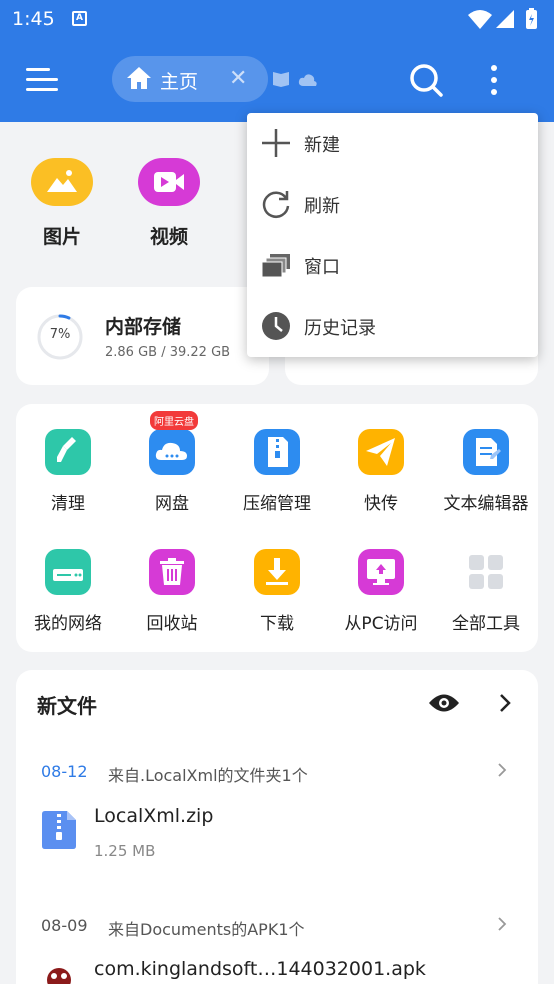 This screenshot has height=984, width=554. I want to click on menu-item-history: 历史记录, so click(392, 326).